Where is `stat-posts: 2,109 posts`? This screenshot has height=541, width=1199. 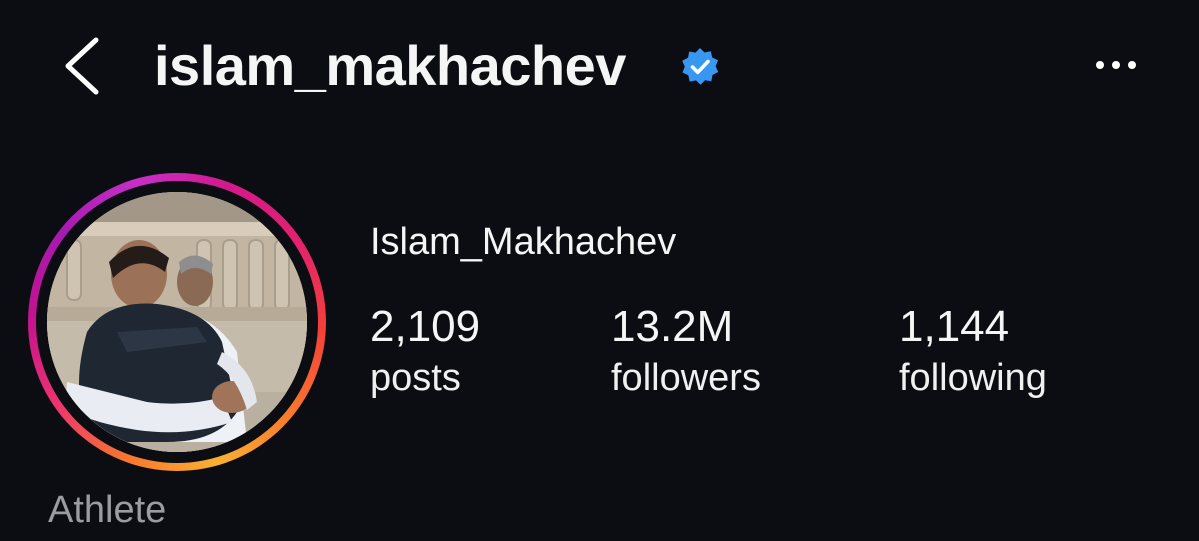 stat-posts: 2,109 posts is located at coordinates (425, 351).